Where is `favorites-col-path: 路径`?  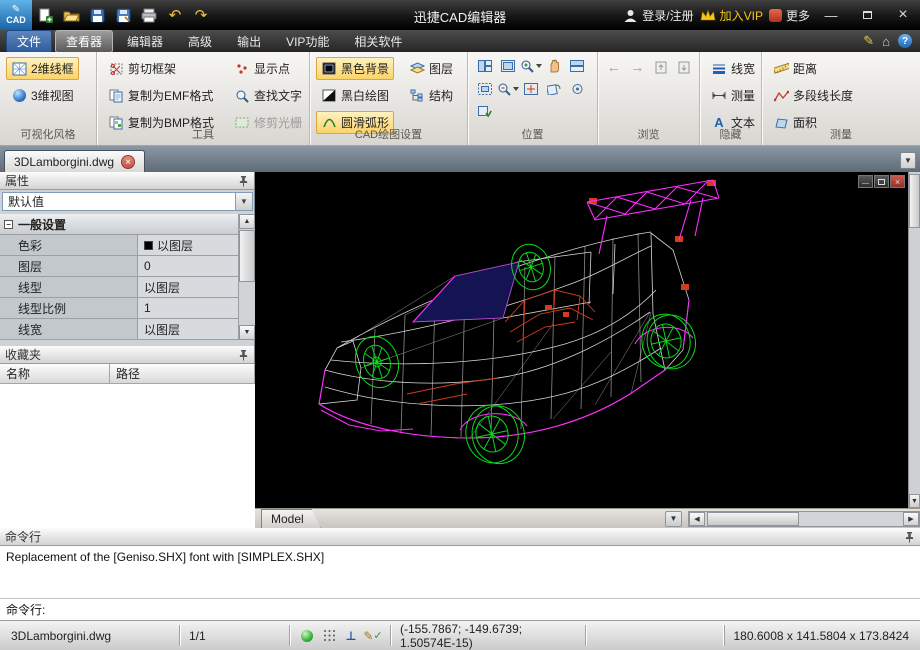
favorites-col-path: 路径 is located at coordinates (182, 374).